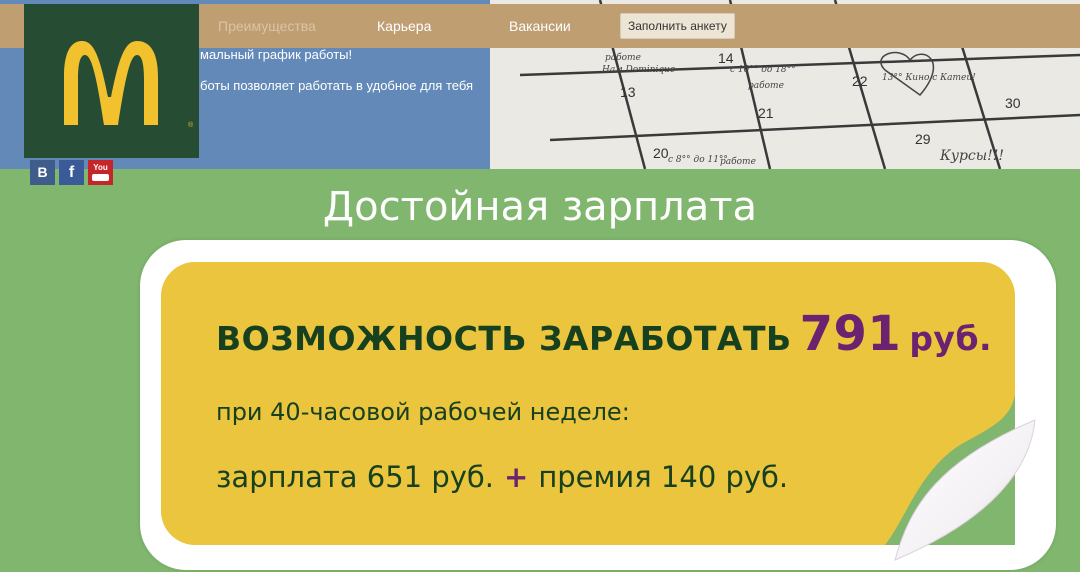  Describe the element at coordinates (850, 334) in the screenshot. I see `earn-amount: 791` at that location.